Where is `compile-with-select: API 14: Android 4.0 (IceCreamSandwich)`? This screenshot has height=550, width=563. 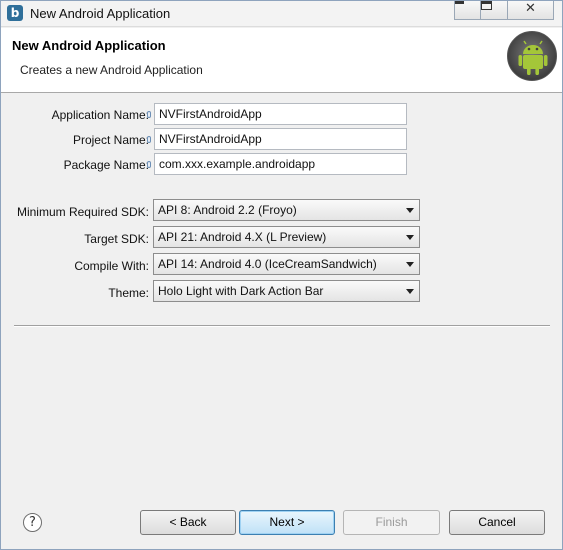
compile-with-select: API 14: Android 4.0 (IceCreamSandwich) is located at coordinates (286, 264).